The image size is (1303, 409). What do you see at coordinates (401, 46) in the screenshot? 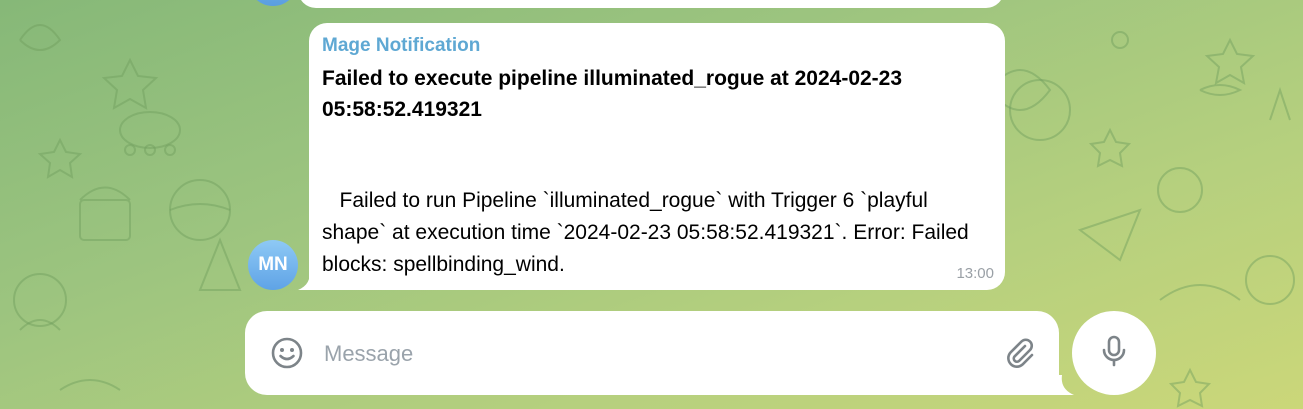
I see `sender-name: Mage Notification` at bounding box center [401, 46].